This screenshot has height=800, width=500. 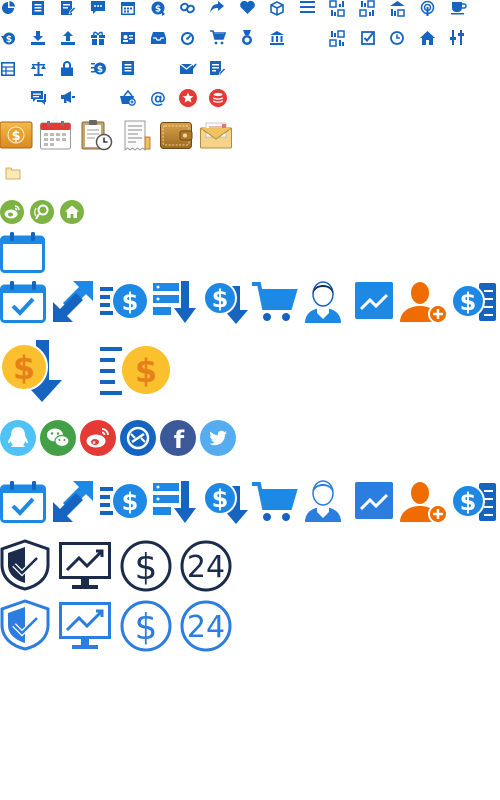 I want to click on wechat-icon, so click(x=58, y=438).